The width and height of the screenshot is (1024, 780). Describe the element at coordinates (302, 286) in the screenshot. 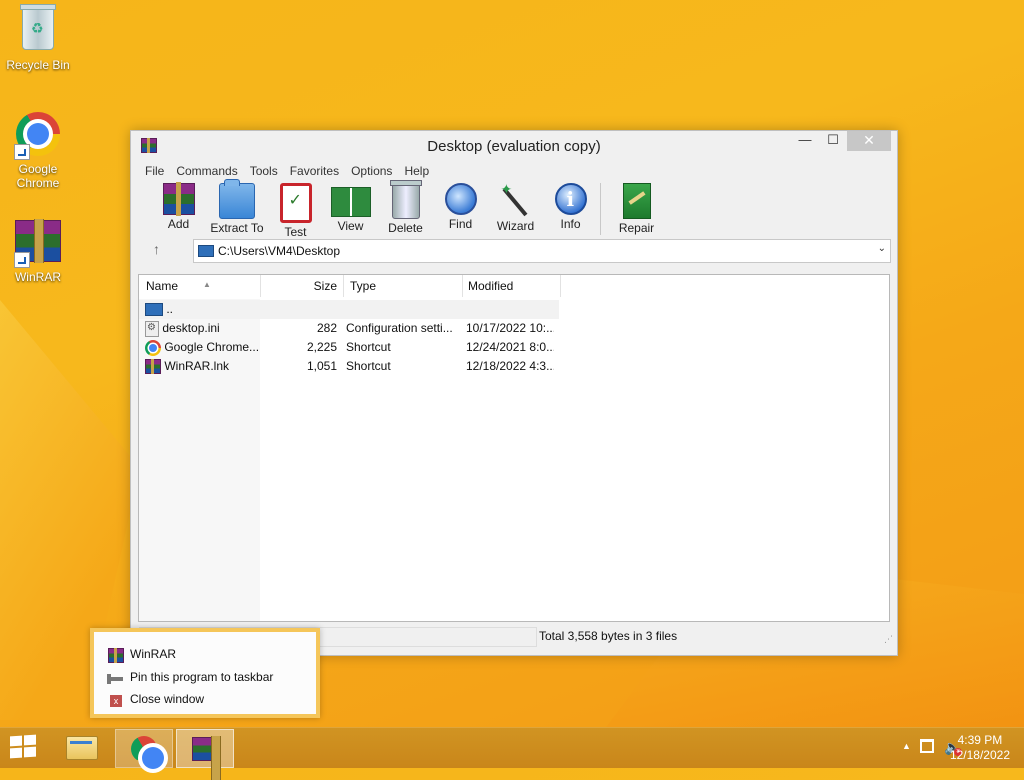

I see `column-header-size: Size` at that location.